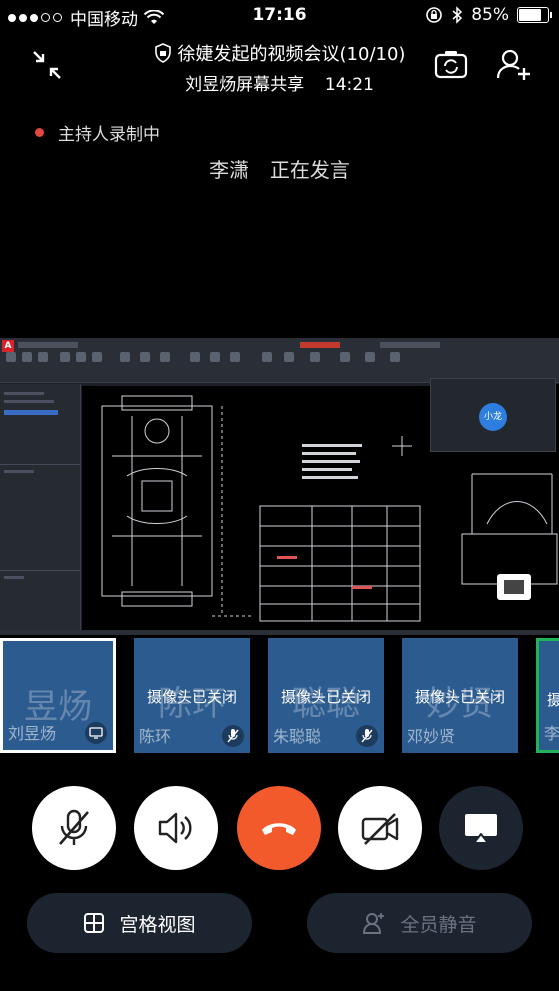 The image size is (559, 991). I want to click on screen-share-icon, so click(96, 733).